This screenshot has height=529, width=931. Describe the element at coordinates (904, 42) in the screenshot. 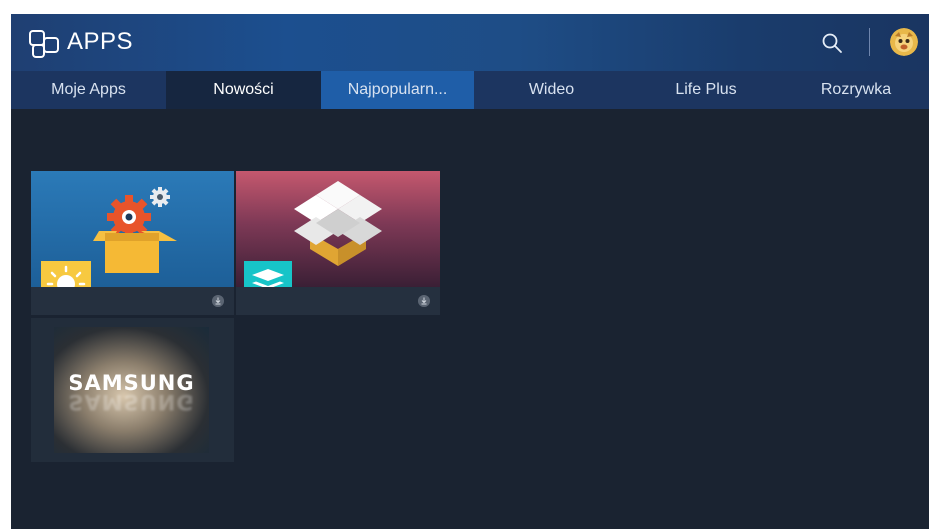

I see `profile-avatar-icon` at that location.